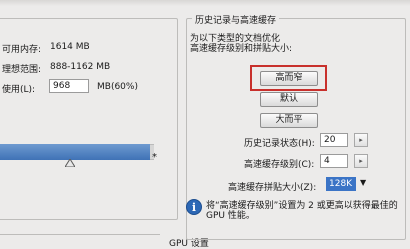  I want to click on tall-and-thin-highlight, so click(288, 78).